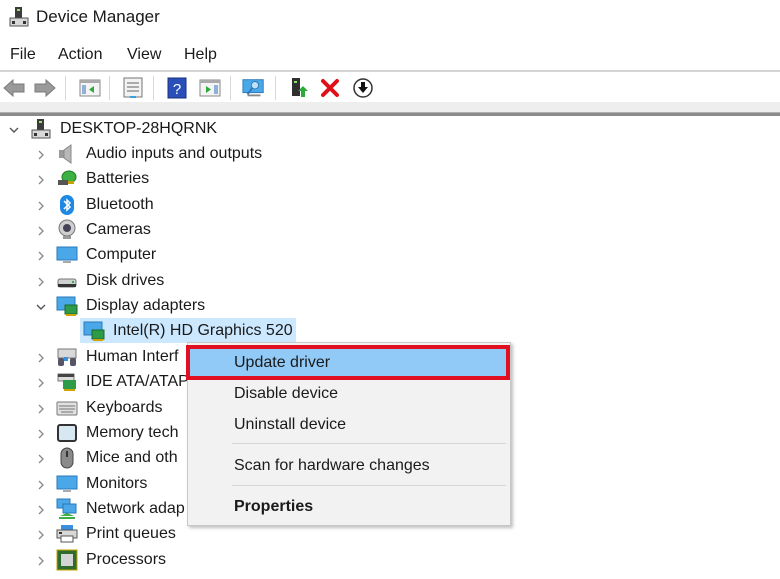 The image size is (780, 579). What do you see at coordinates (132, 457) in the screenshot?
I see `tree-category-label: Mice and oth` at bounding box center [132, 457].